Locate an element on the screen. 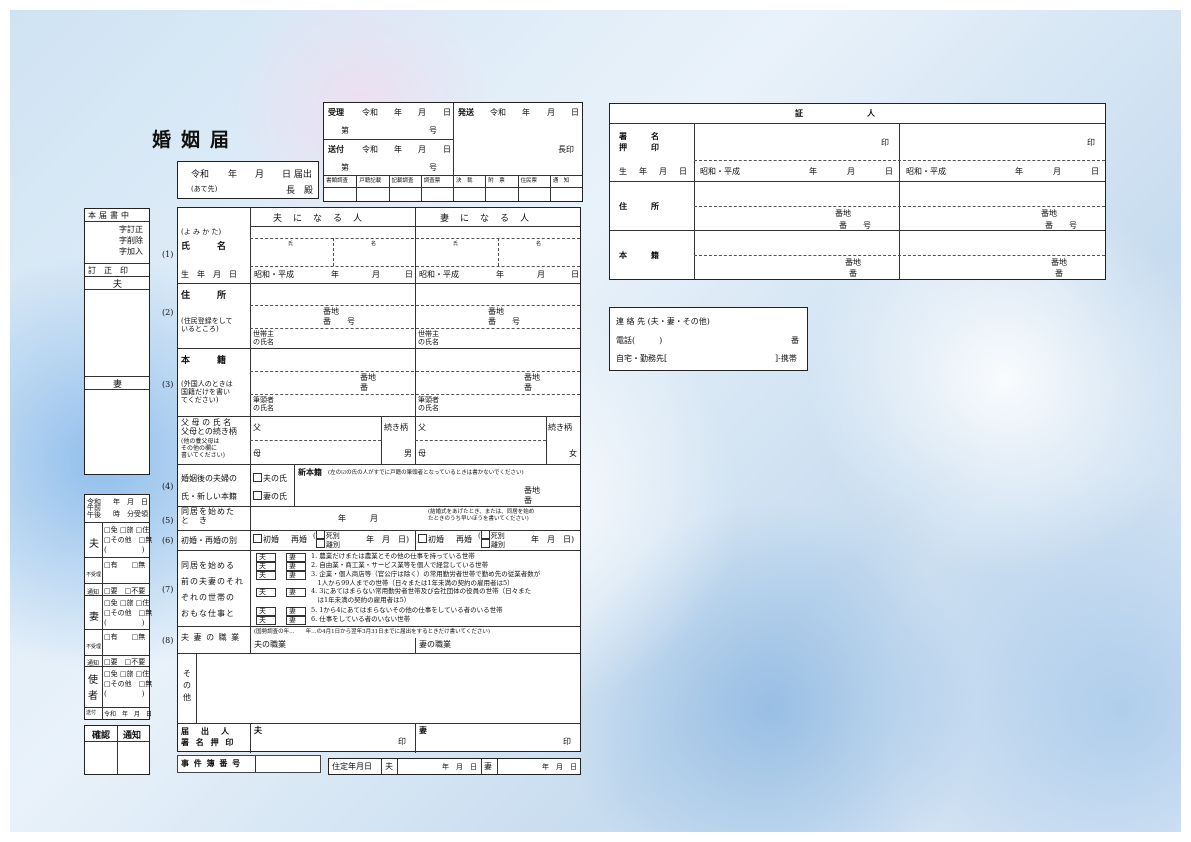  correction-box: 本届書中 字訂正 字削除 字加入 訂 正 印 夫 妻 is located at coordinates (117, 341).